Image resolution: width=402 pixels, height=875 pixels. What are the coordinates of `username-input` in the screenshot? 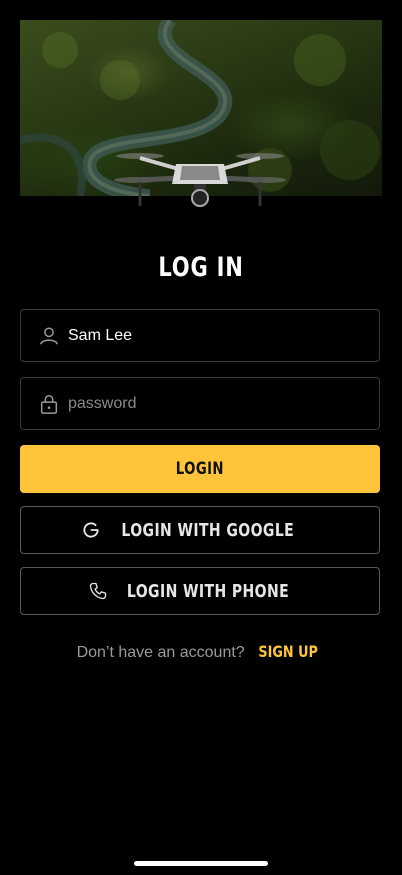 It's located at (218, 335).